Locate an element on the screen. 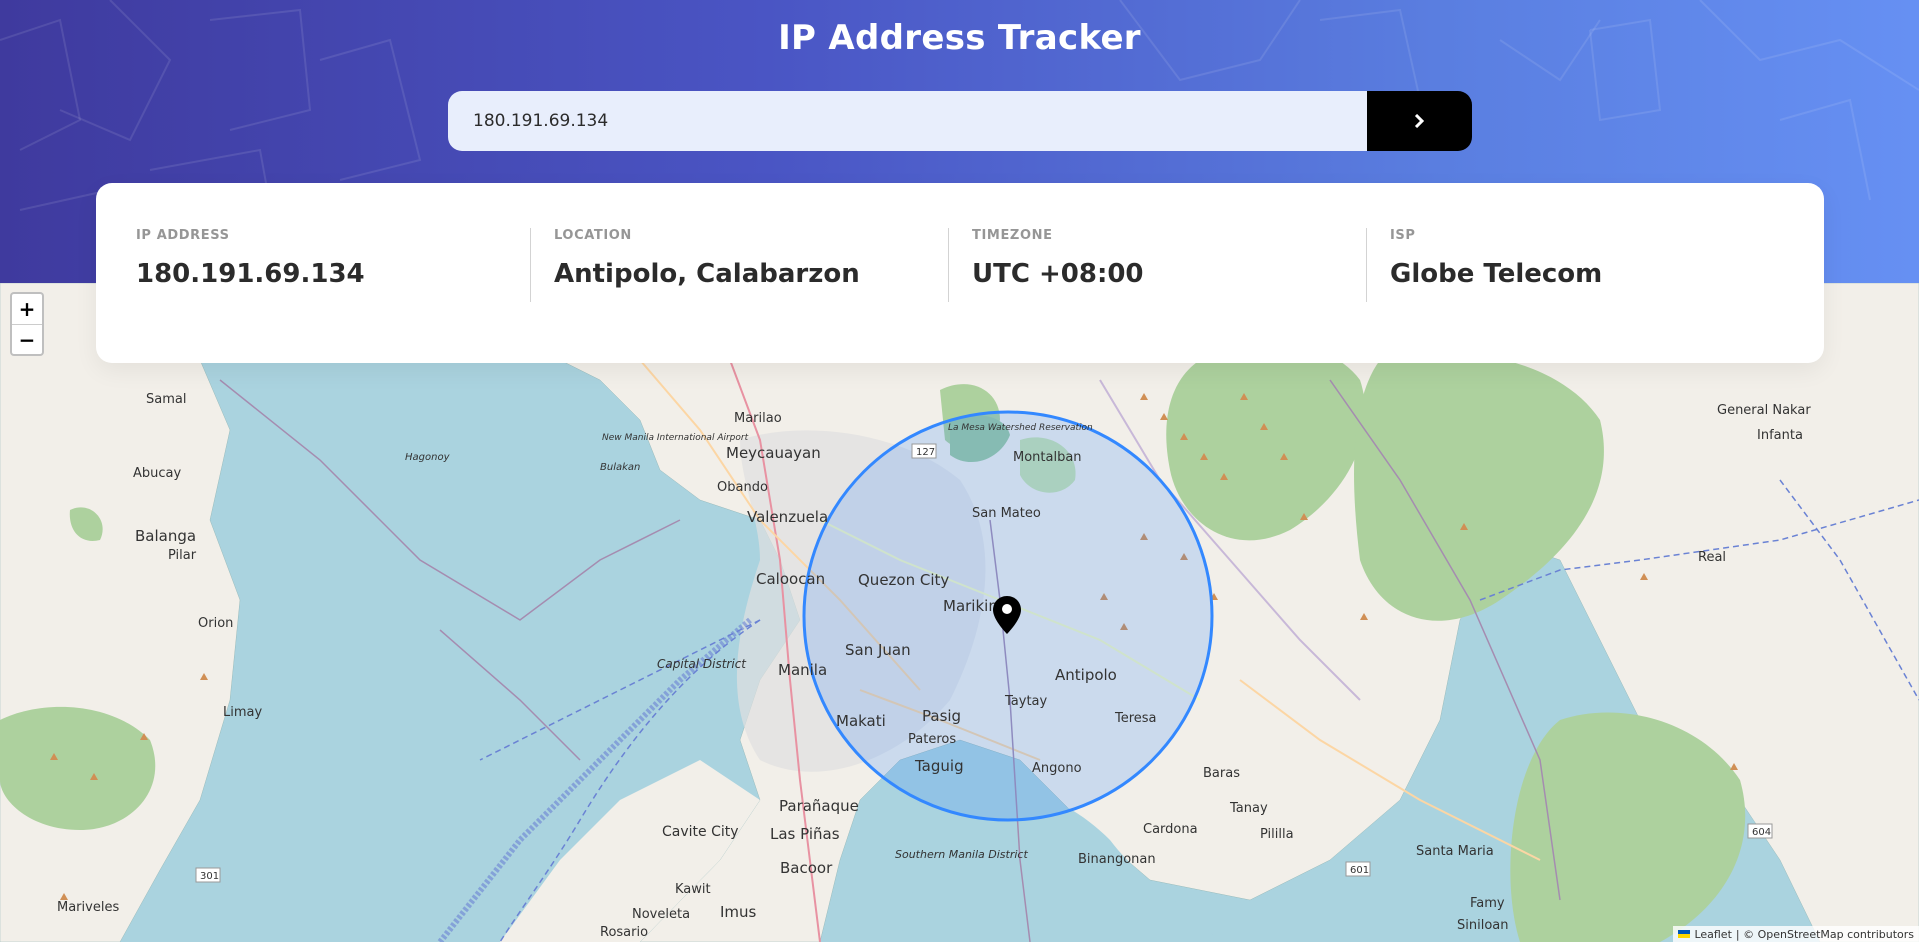 Image resolution: width=1919 pixels, height=942 pixels. map-label: San Mateo is located at coordinates (1006, 513).